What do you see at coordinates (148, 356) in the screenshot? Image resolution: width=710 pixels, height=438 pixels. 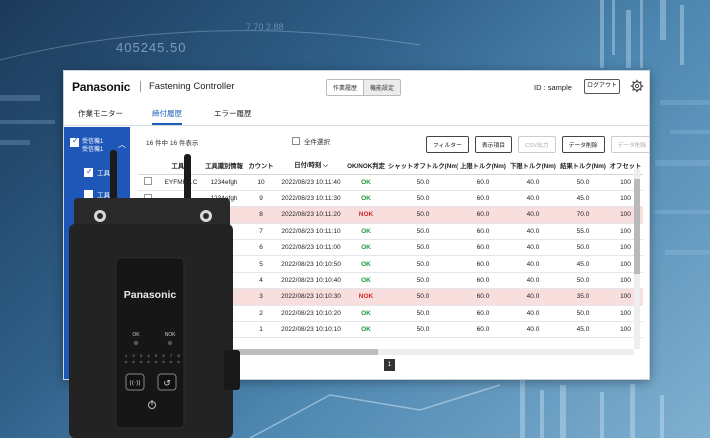 I see `channel-led-label: 4` at bounding box center [148, 356].